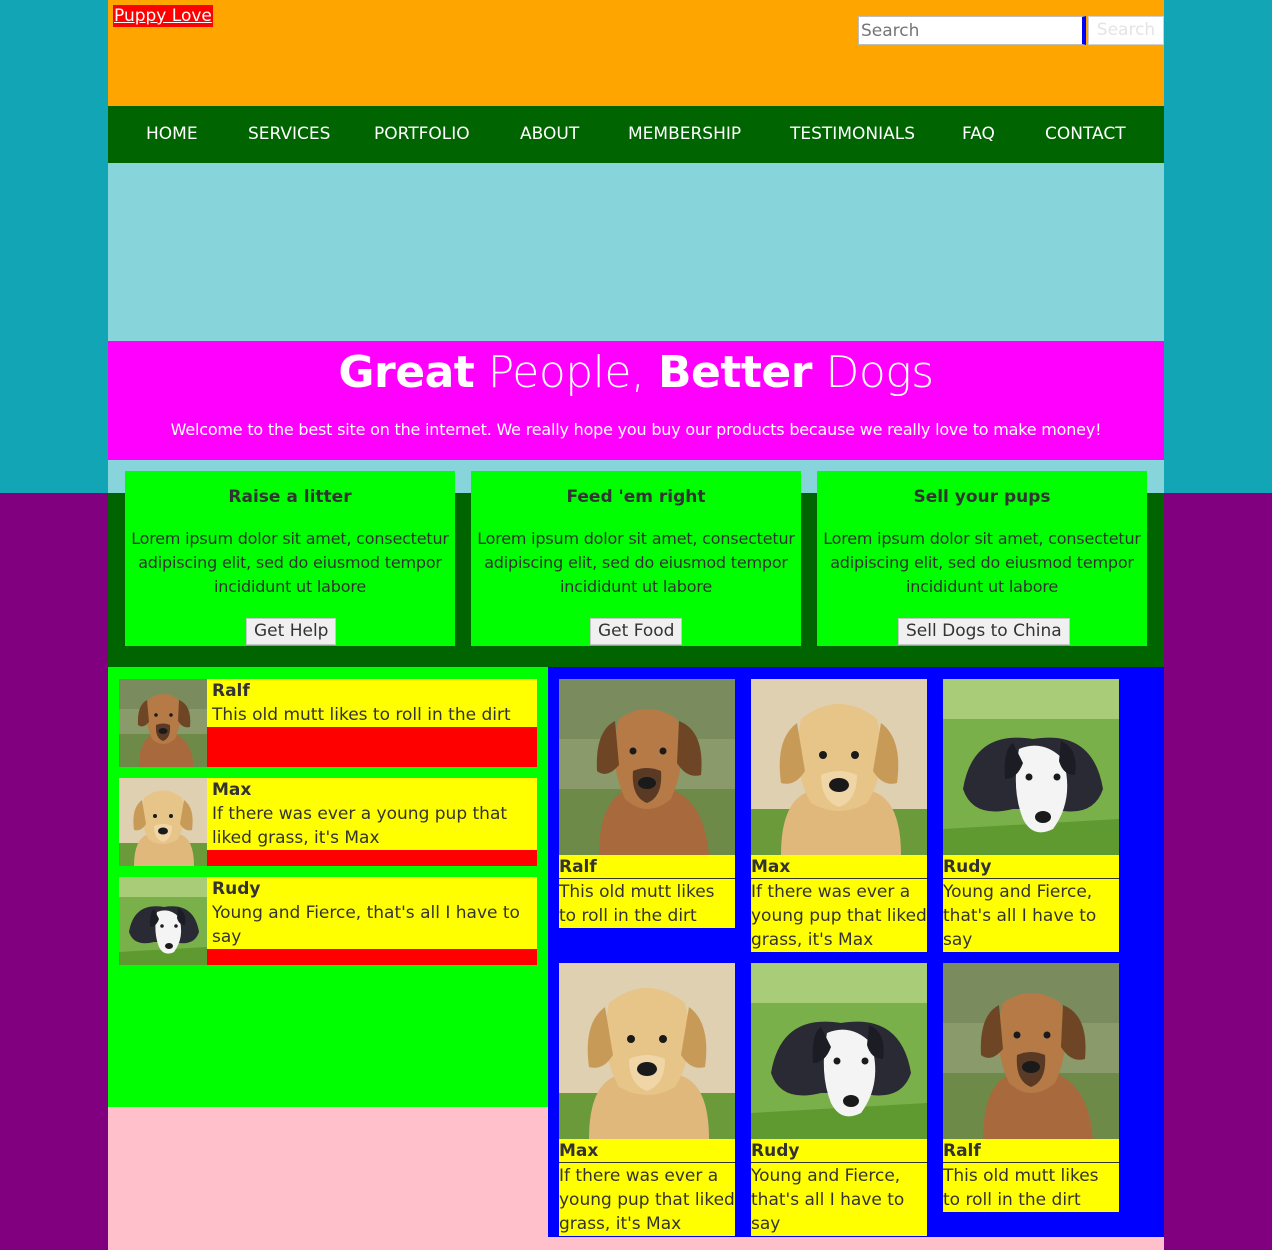 The width and height of the screenshot is (1272, 1250). I want to click on nav-contact: CONTACT, so click(1085, 134).